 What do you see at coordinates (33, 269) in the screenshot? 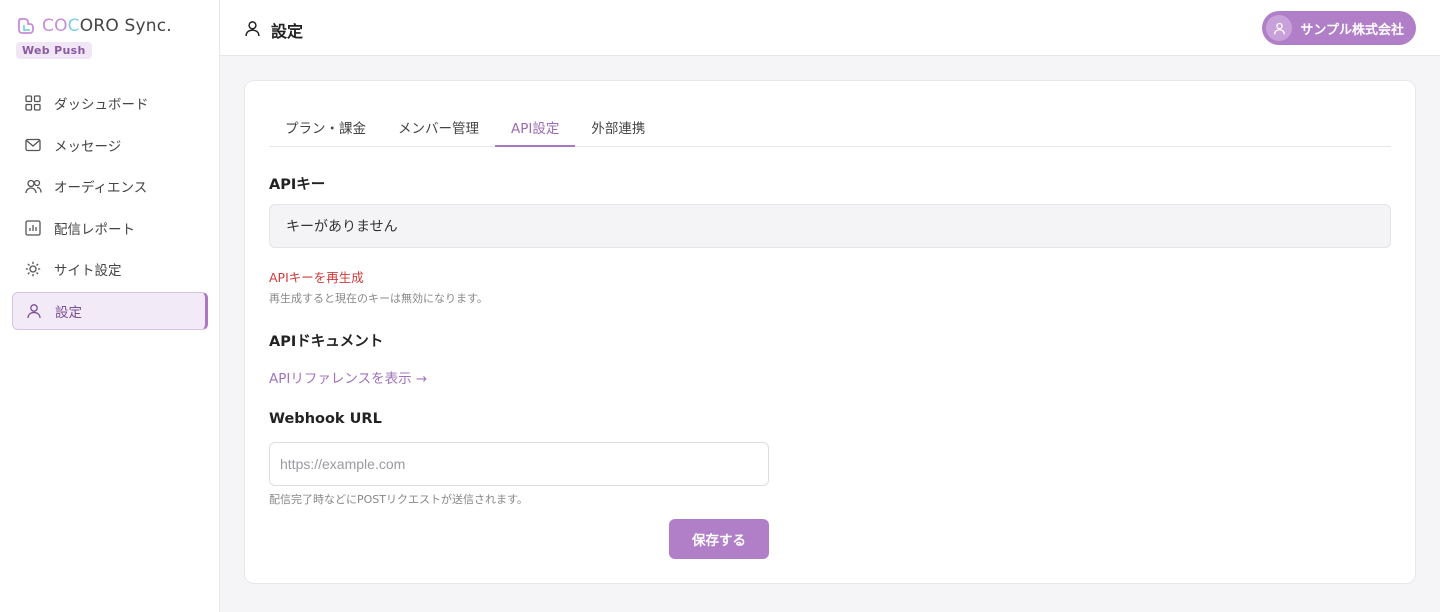
I see `gear-icon` at bounding box center [33, 269].